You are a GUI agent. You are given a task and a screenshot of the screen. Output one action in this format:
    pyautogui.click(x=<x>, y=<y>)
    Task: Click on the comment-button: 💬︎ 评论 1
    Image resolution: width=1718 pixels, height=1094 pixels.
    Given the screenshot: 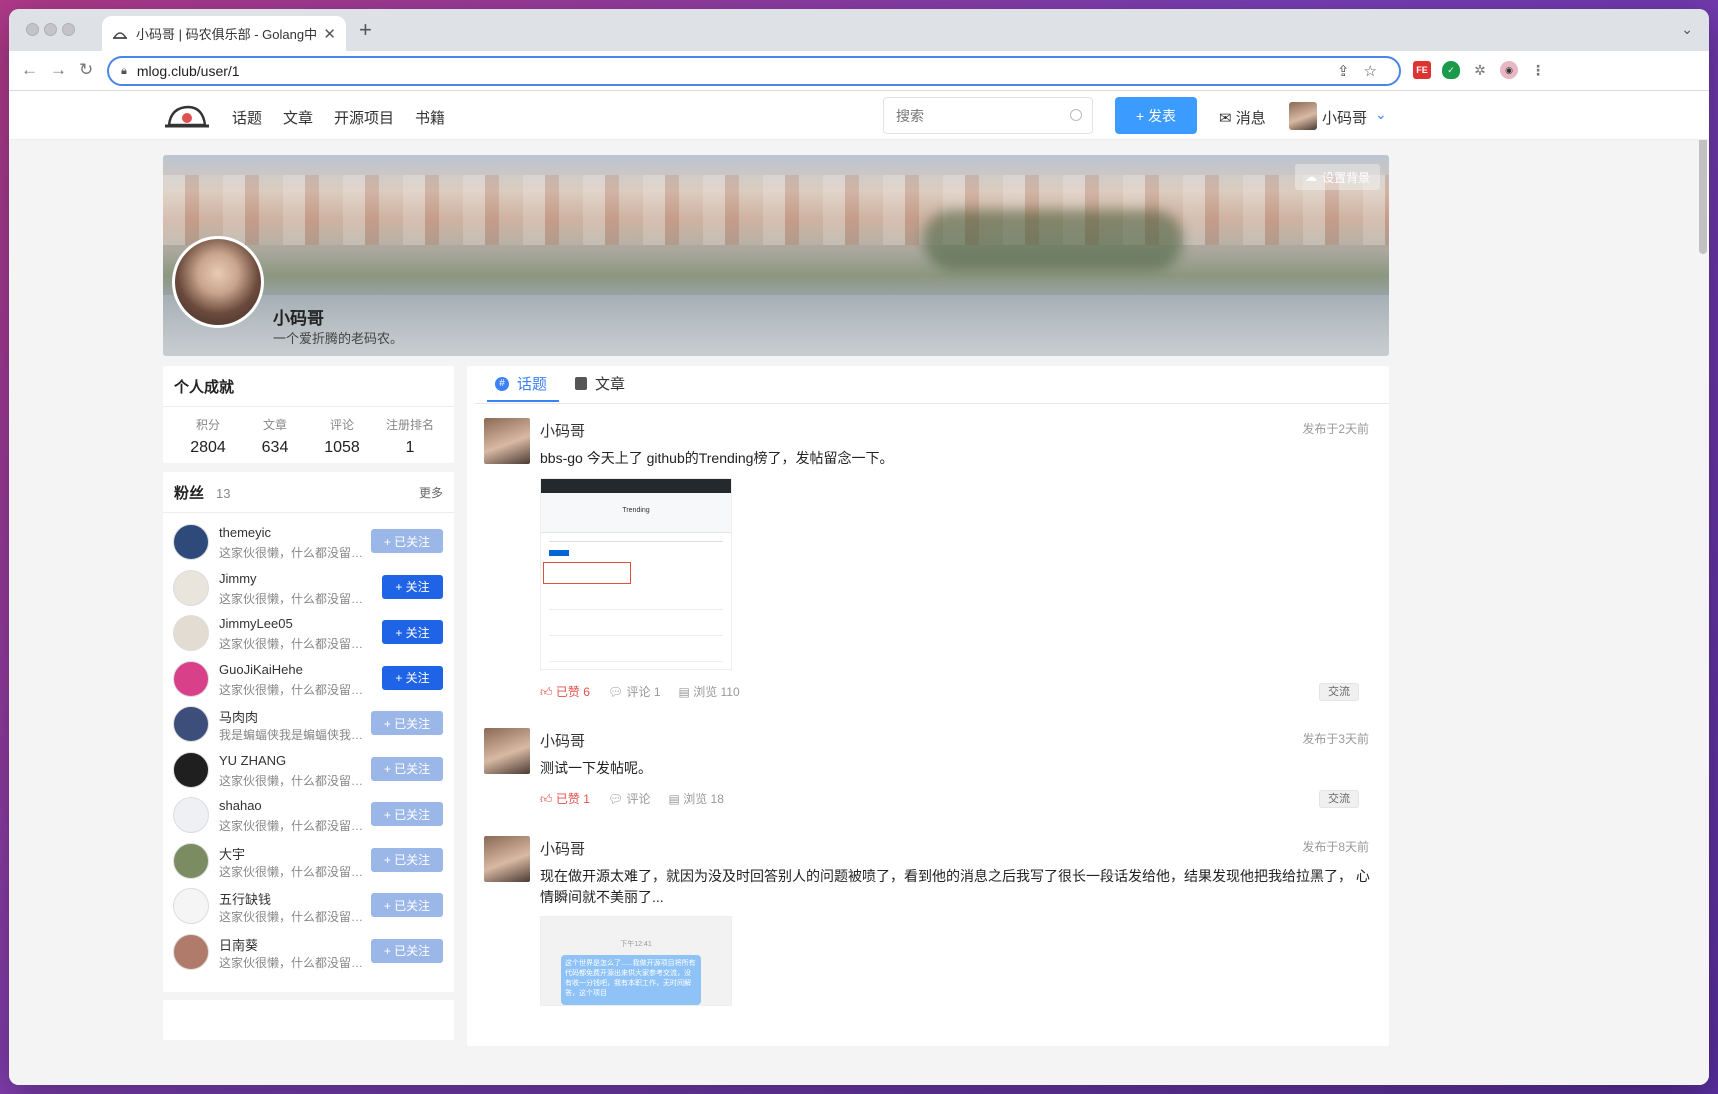 What is the action you would take?
    pyautogui.click(x=634, y=691)
    